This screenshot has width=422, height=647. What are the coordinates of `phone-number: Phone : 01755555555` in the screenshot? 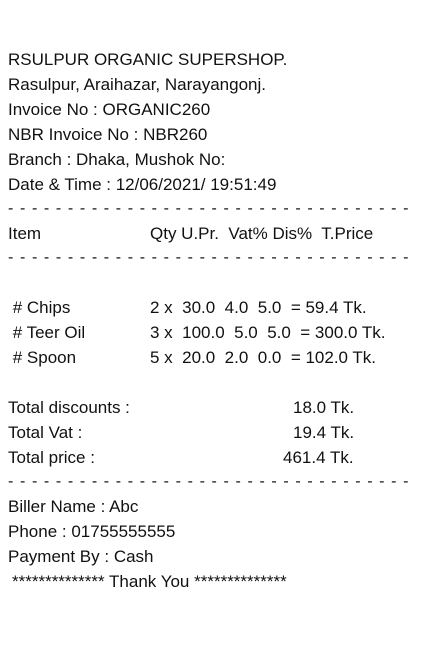 It's located at (92, 531).